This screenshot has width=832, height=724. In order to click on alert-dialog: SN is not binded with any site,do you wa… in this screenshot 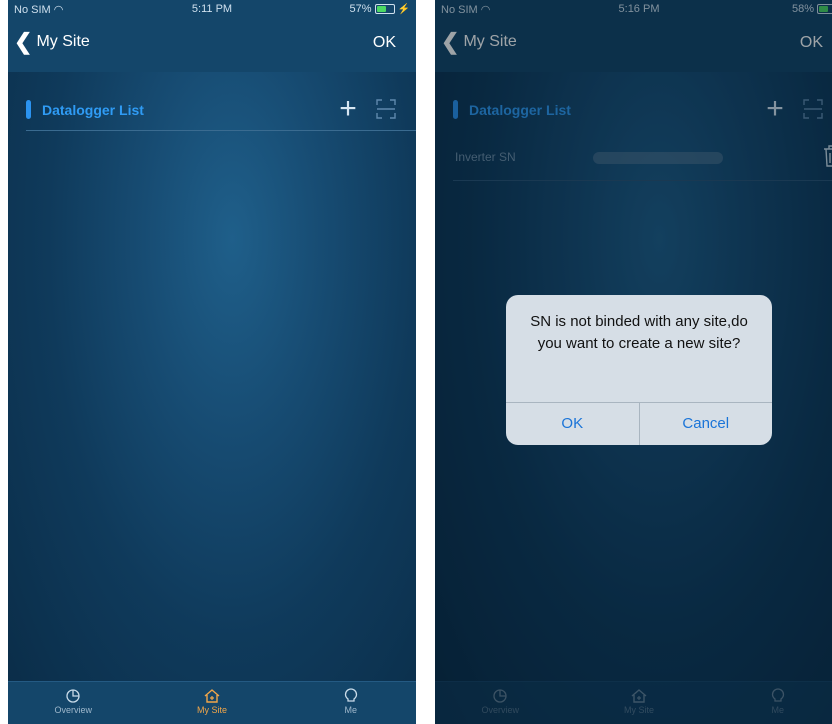, I will do `click(639, 370)`.